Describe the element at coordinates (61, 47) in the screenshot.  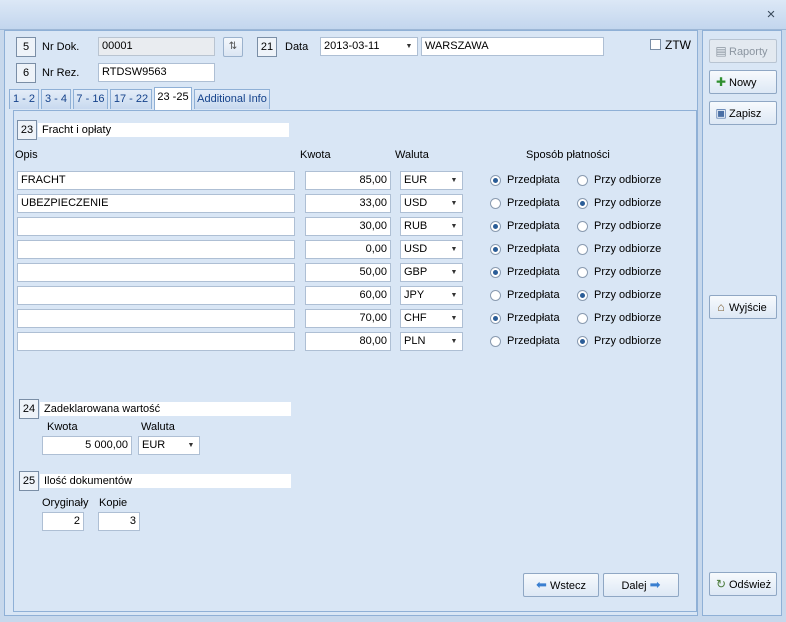
I see `nr-dok-label: Nr Dok.` at that location.